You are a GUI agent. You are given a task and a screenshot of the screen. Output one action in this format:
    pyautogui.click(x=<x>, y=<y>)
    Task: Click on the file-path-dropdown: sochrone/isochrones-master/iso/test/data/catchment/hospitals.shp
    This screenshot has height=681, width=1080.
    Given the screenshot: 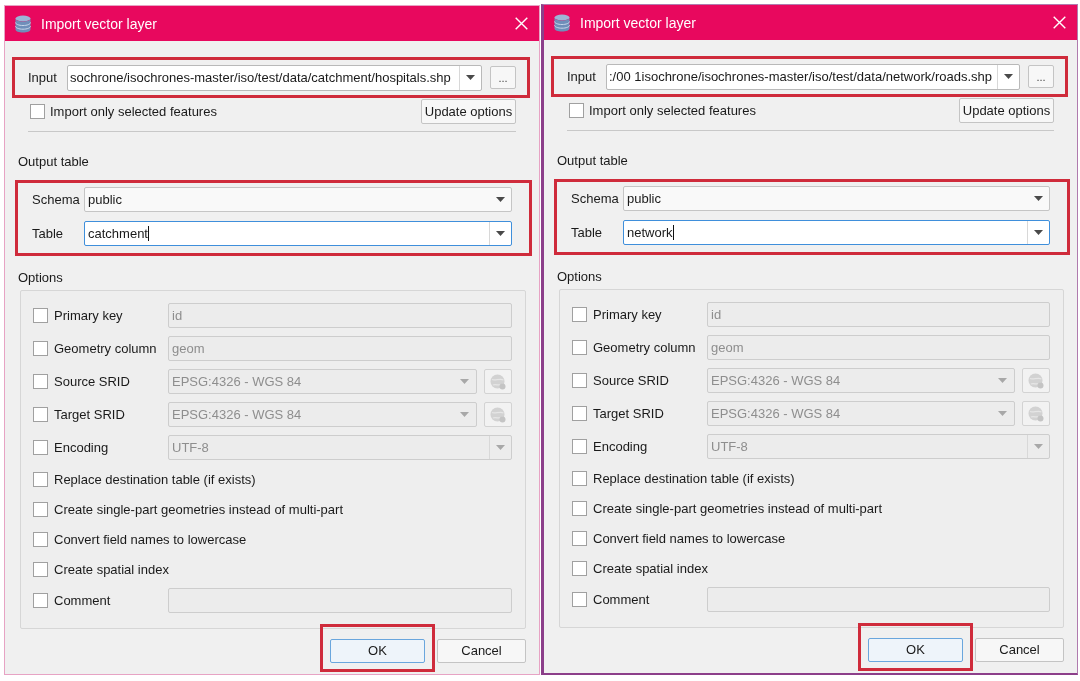 What is the action you would take?
    pyautogui.click(x=274, y=77)
    